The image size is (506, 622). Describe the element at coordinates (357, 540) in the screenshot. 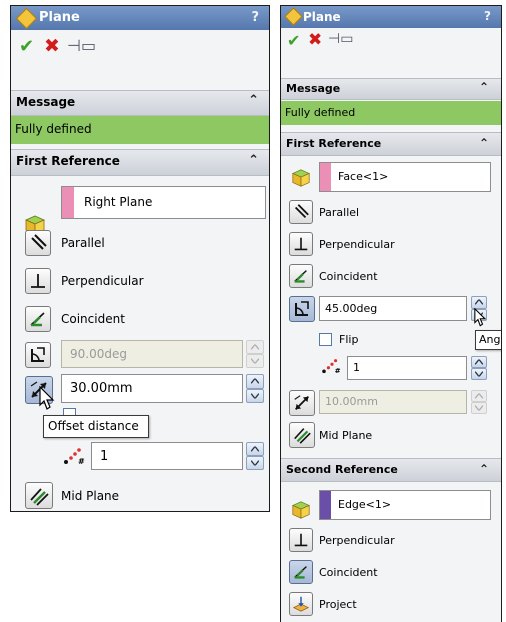

I see `second-perpendicular-label: Perpendicular` at that location.